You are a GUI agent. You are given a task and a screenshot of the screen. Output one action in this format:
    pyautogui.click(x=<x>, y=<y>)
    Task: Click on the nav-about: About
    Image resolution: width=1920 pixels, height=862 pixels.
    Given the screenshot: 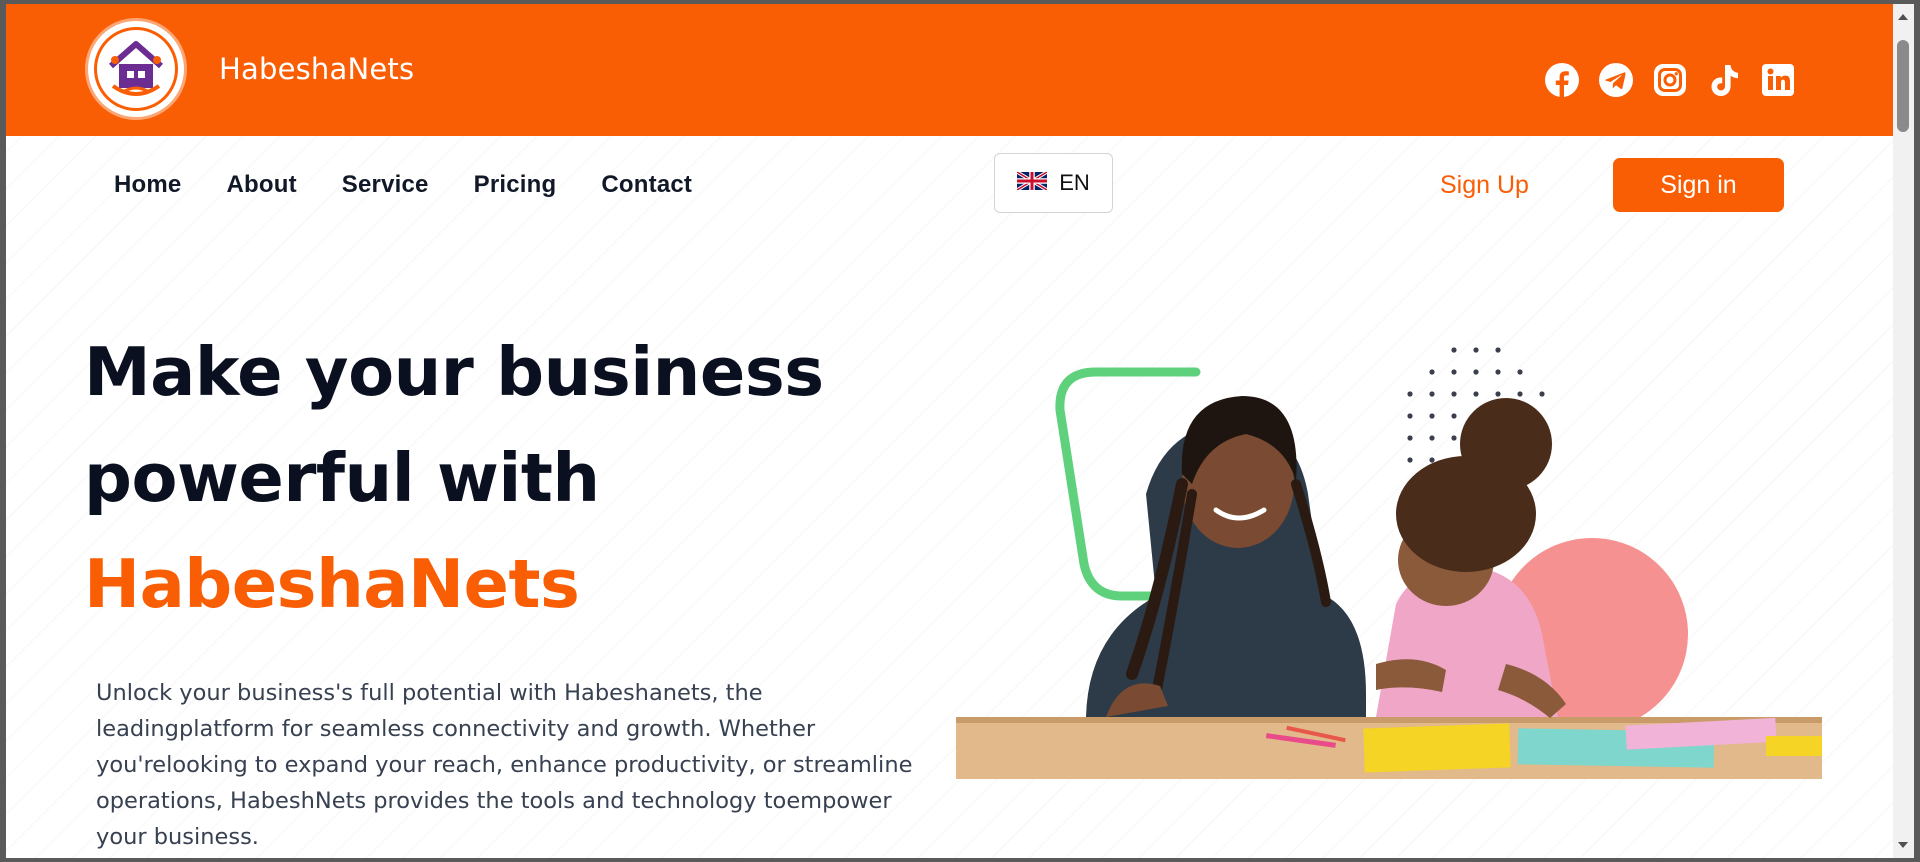 What is the action you would take?
    pyautogui.click(x=261, y=185)
    